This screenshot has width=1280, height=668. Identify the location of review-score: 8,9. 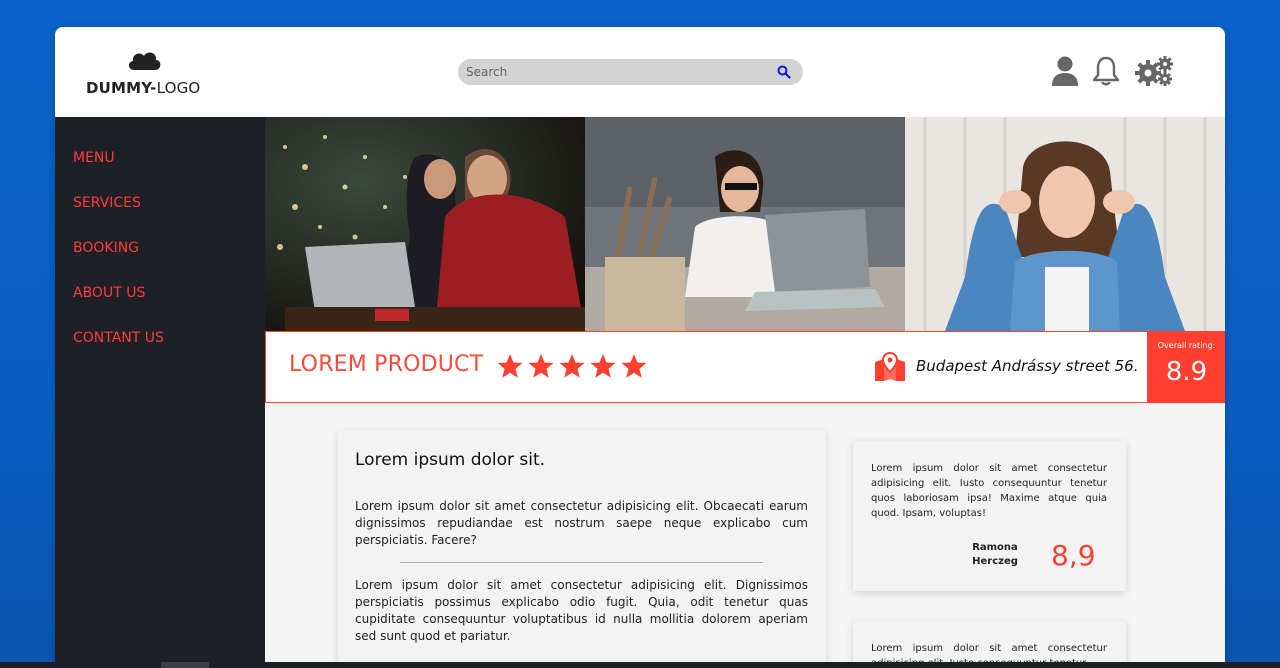
(1073, 555).